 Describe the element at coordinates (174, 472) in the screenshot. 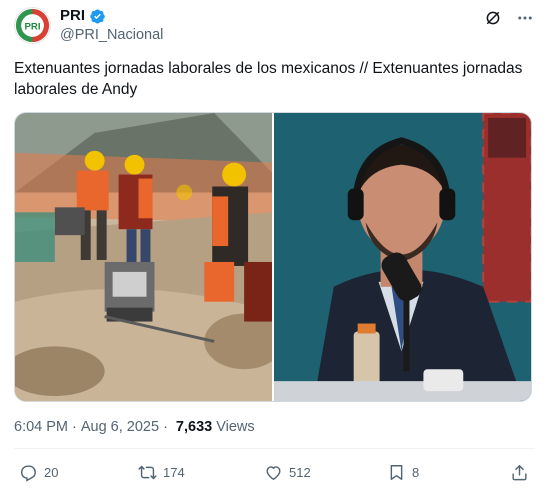

I see `repost-count: 174` at that location.